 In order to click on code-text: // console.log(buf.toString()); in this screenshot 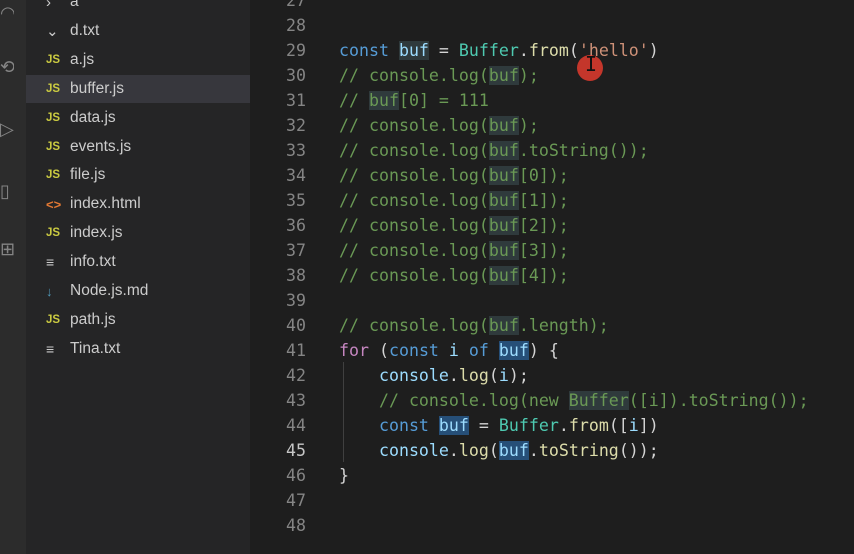, I will do `click(494, 150)`.